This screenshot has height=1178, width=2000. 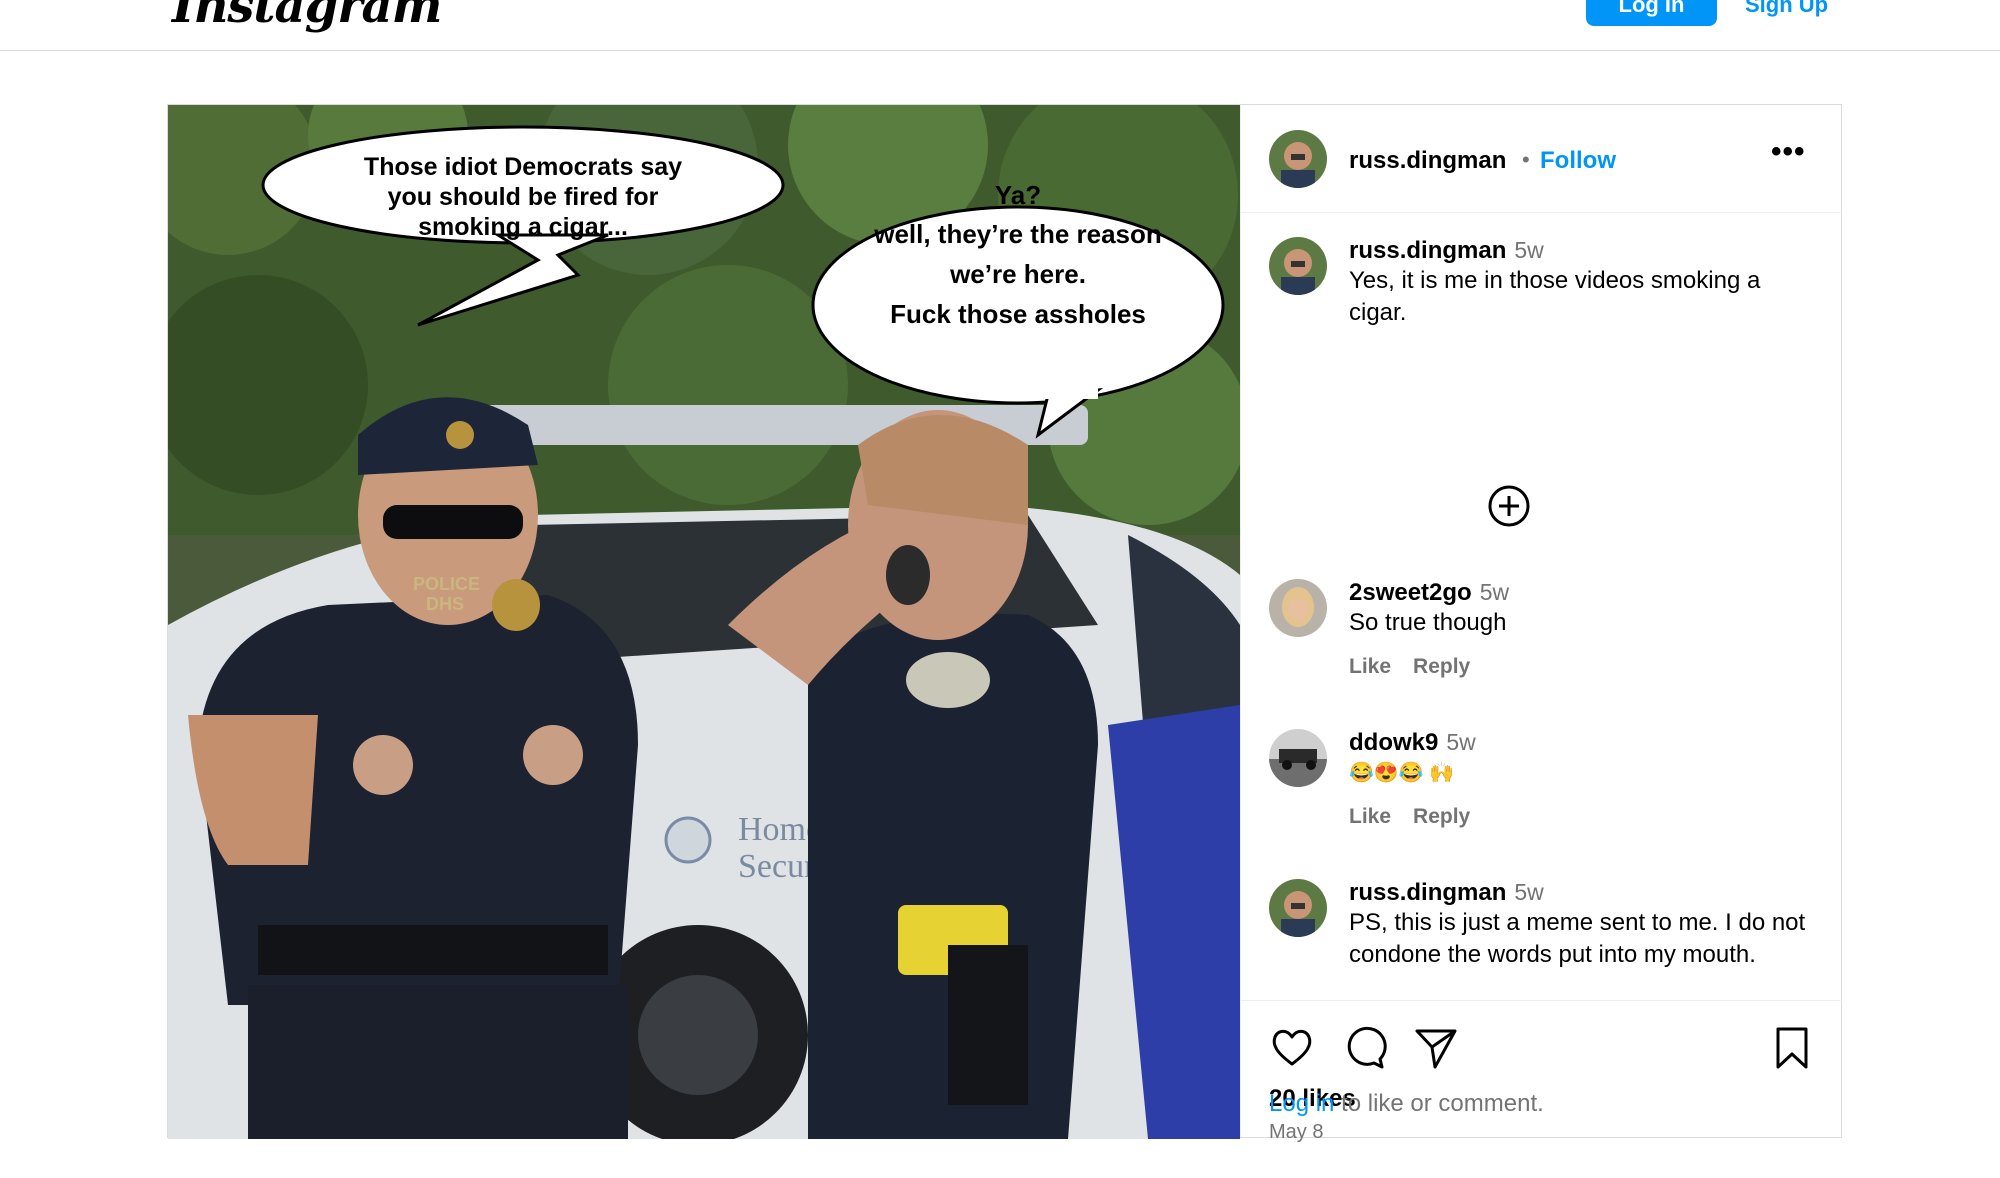 I want to click on comment-username: 2sweet2go, so click(x=1410, y=592).